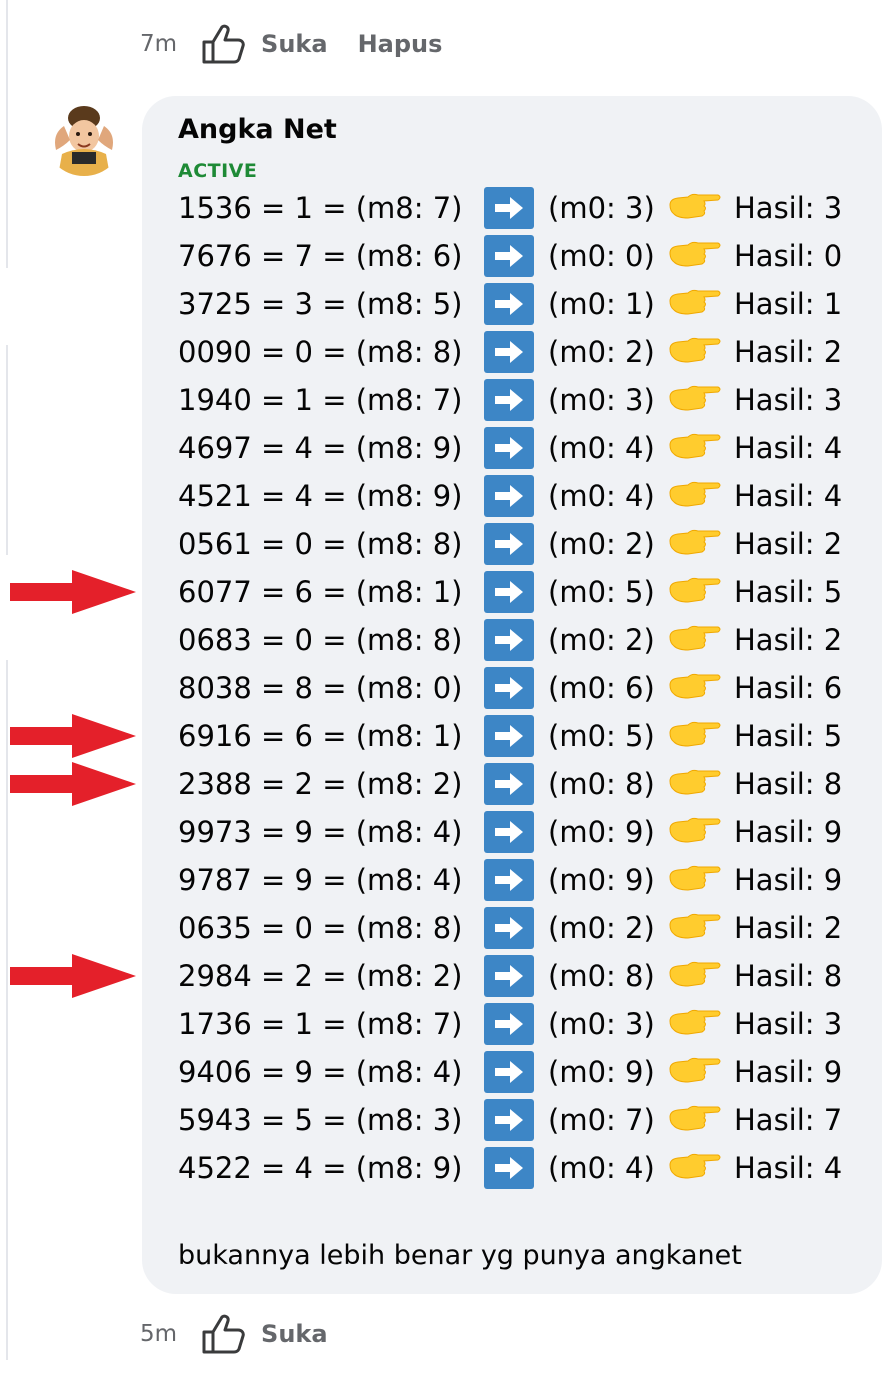  What do you see at coordinates (320, 880) in the screenshot?
I see `line-equation: 9787 = 9 = (m8: 4)` at bounding box center [320, 880].